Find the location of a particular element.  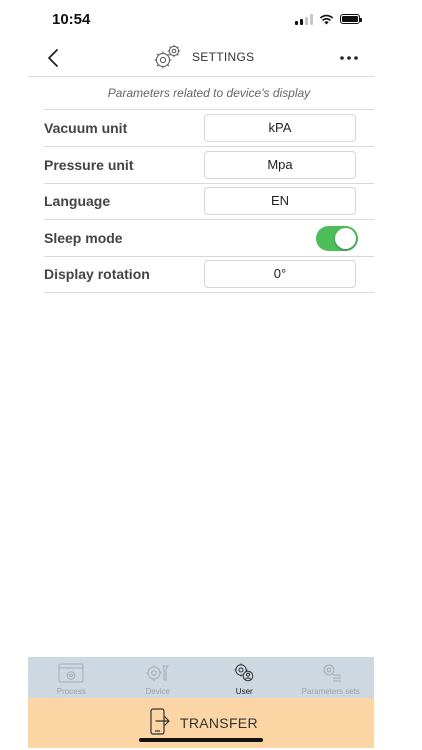

home-indicator is located at coordinates (201, 740).